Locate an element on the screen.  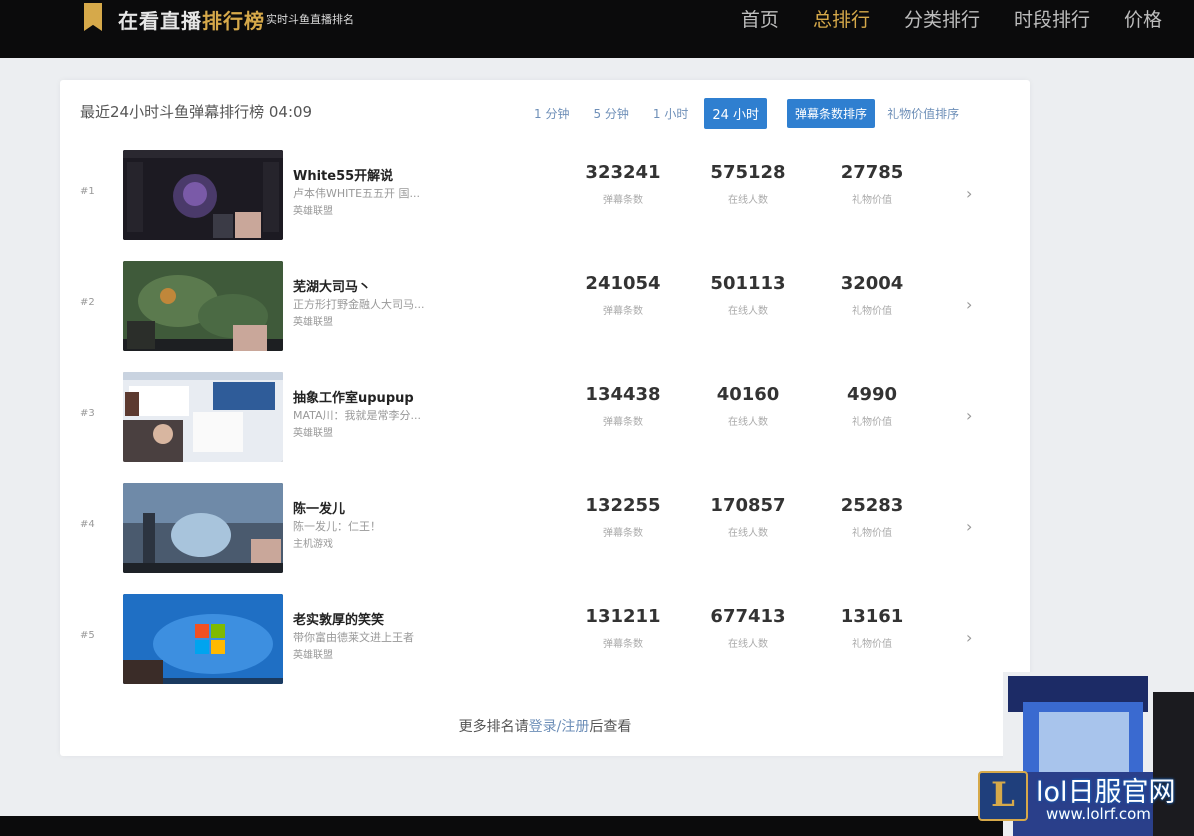
sort-by-danmu: 弹幕条数排序 is located at coordinates (831, 113).